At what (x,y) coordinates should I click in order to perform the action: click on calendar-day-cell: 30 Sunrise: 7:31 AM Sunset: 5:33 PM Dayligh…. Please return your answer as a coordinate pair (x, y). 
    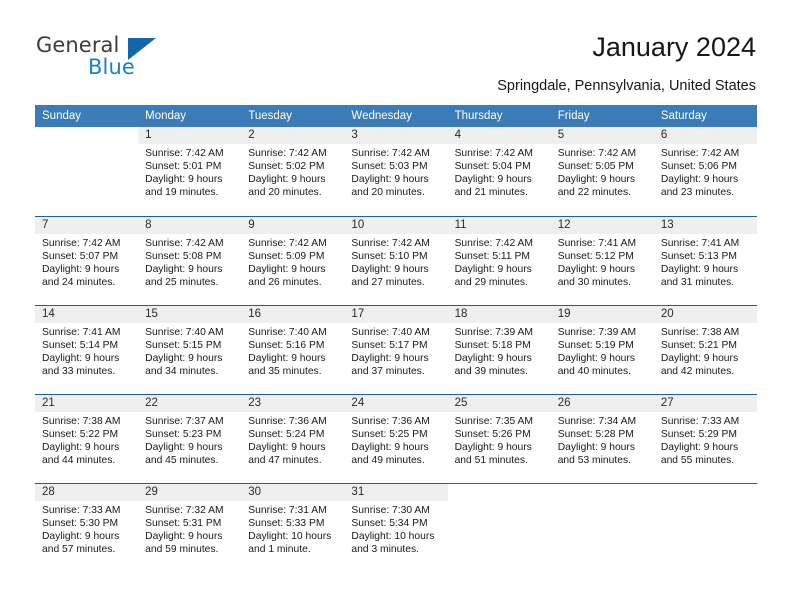
    Looking at the image, I should click on (293, 527).